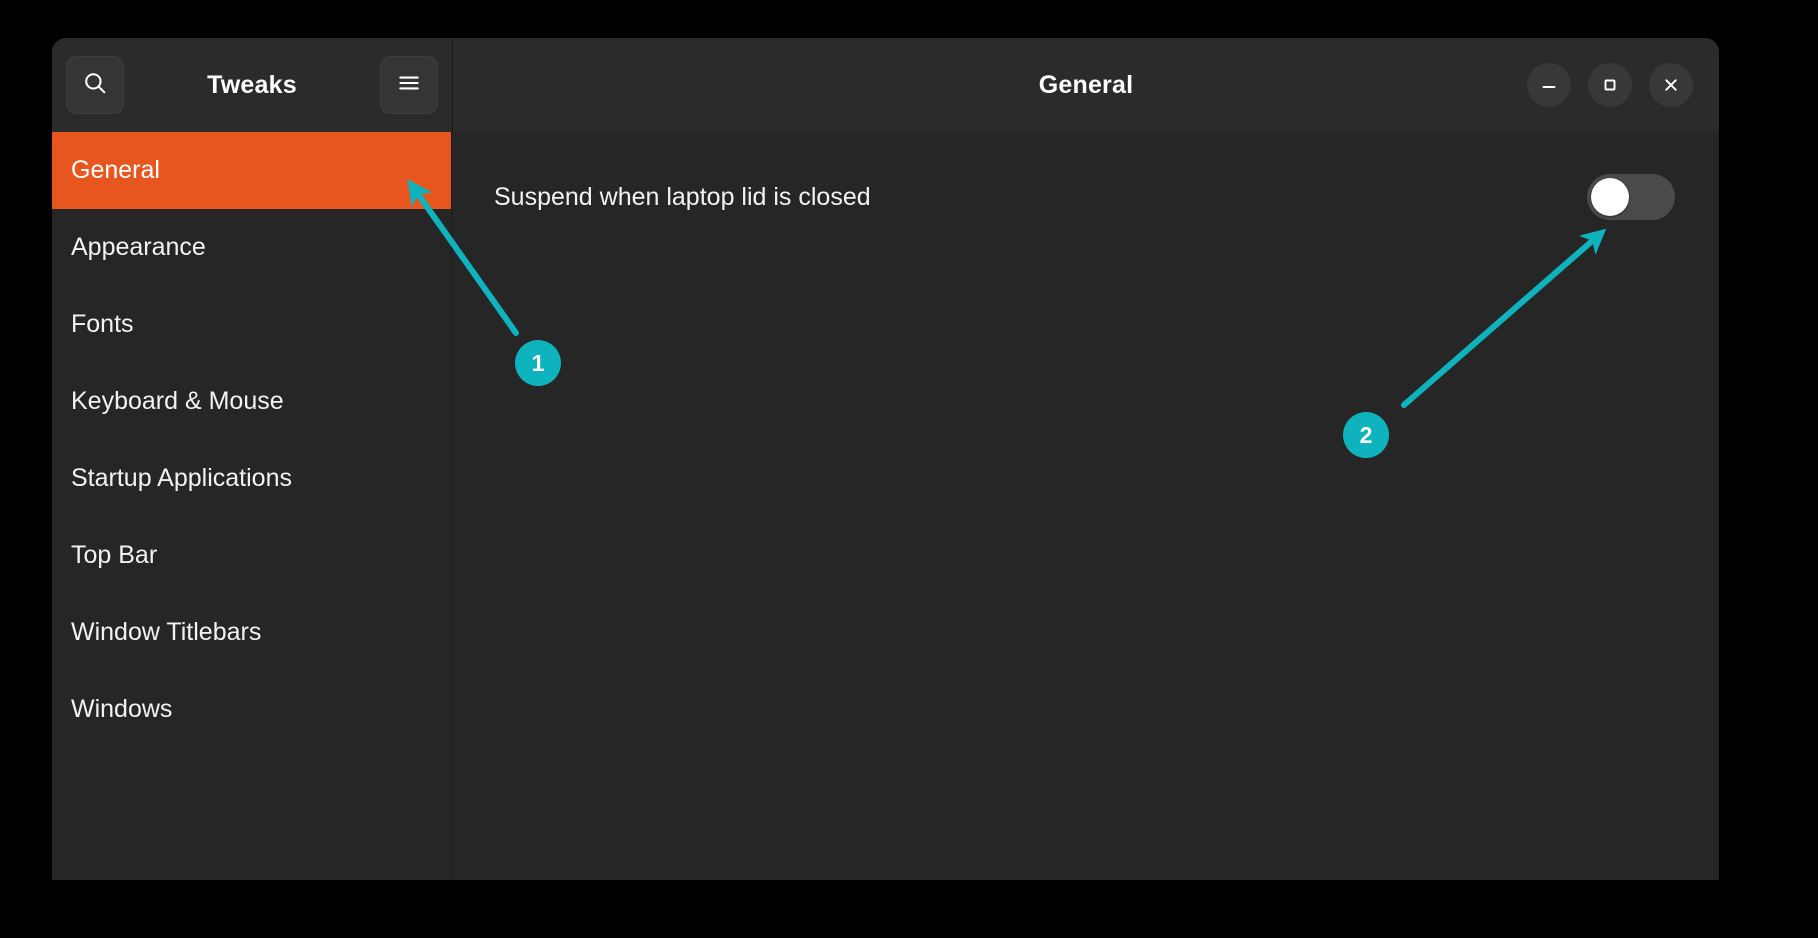 The height and width of the screenshot is (938, 1818). I want to click on headerbar-content-section: General, so click(1085, 85).